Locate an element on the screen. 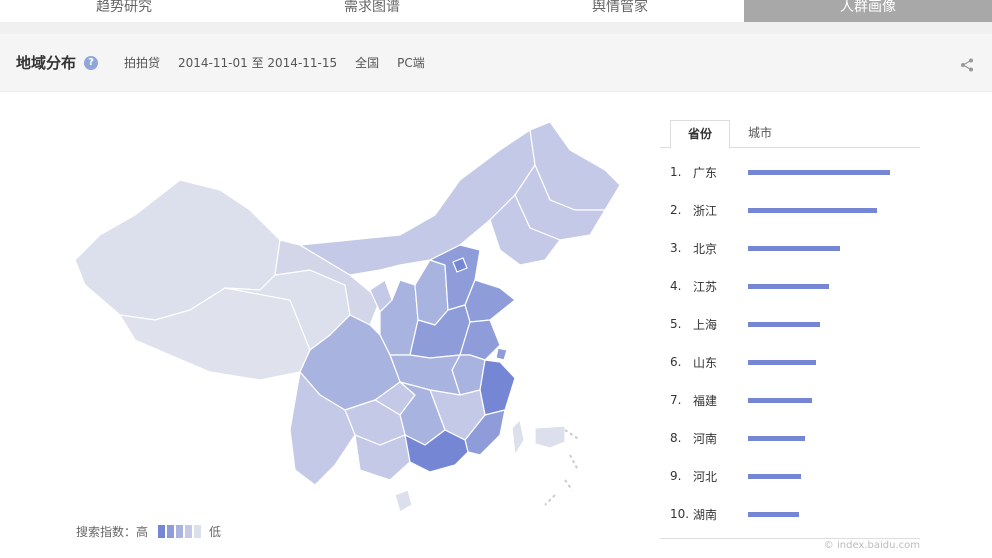 The height and width of the screenshot is (558, 992). rank-number: 2. is located at coordinates (676, 210).